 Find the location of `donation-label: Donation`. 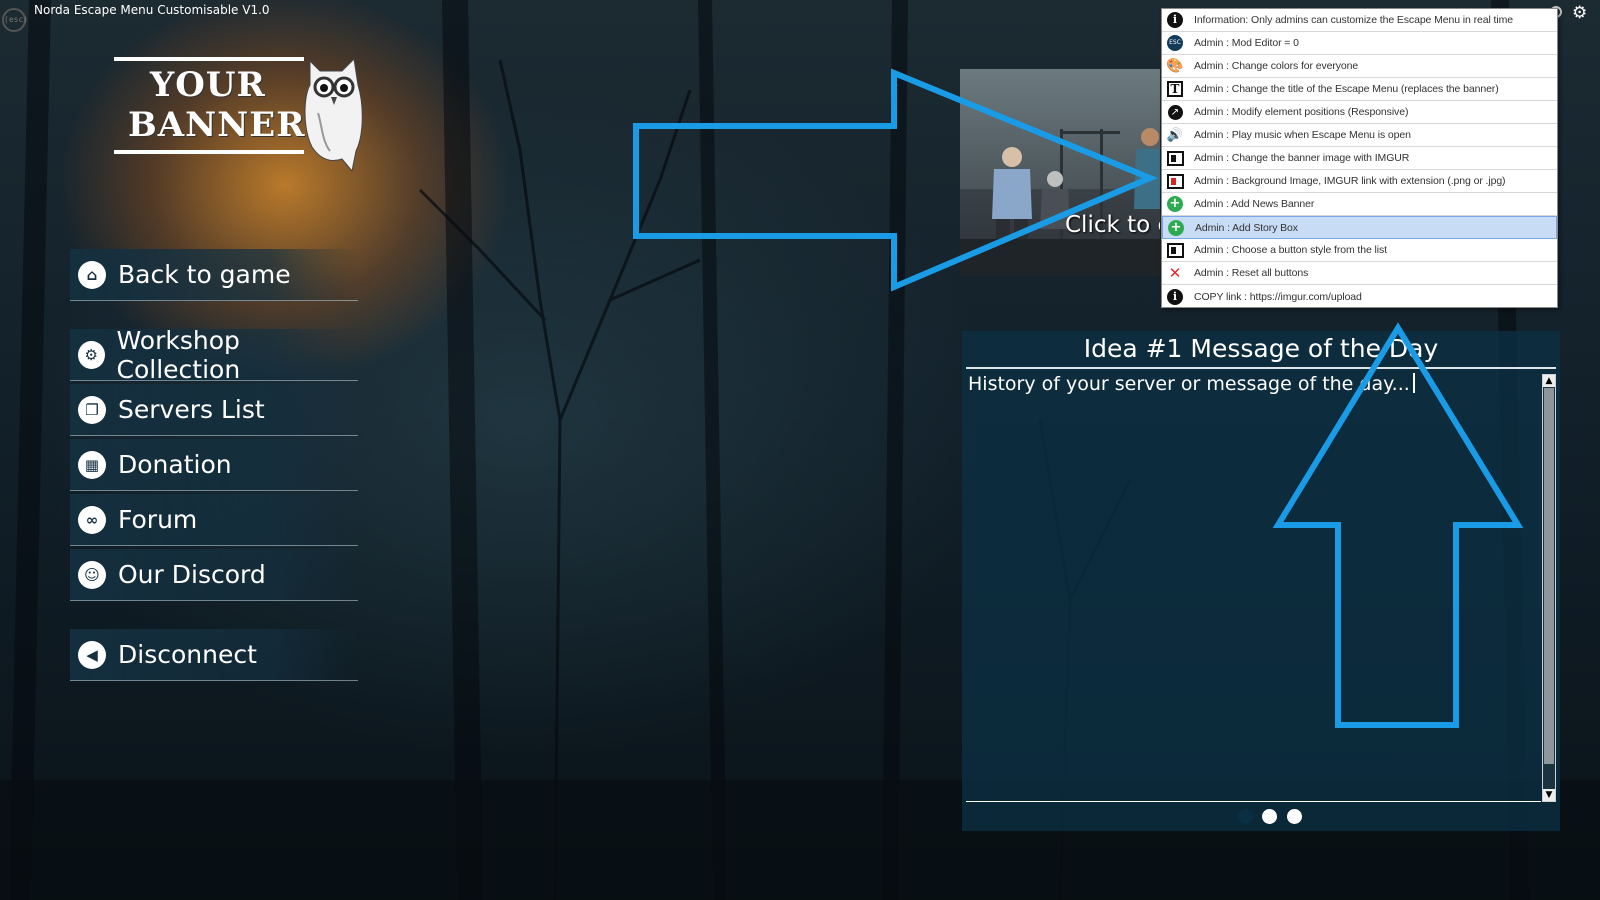

donation-label: Donation is located at coordinates (175, 464).